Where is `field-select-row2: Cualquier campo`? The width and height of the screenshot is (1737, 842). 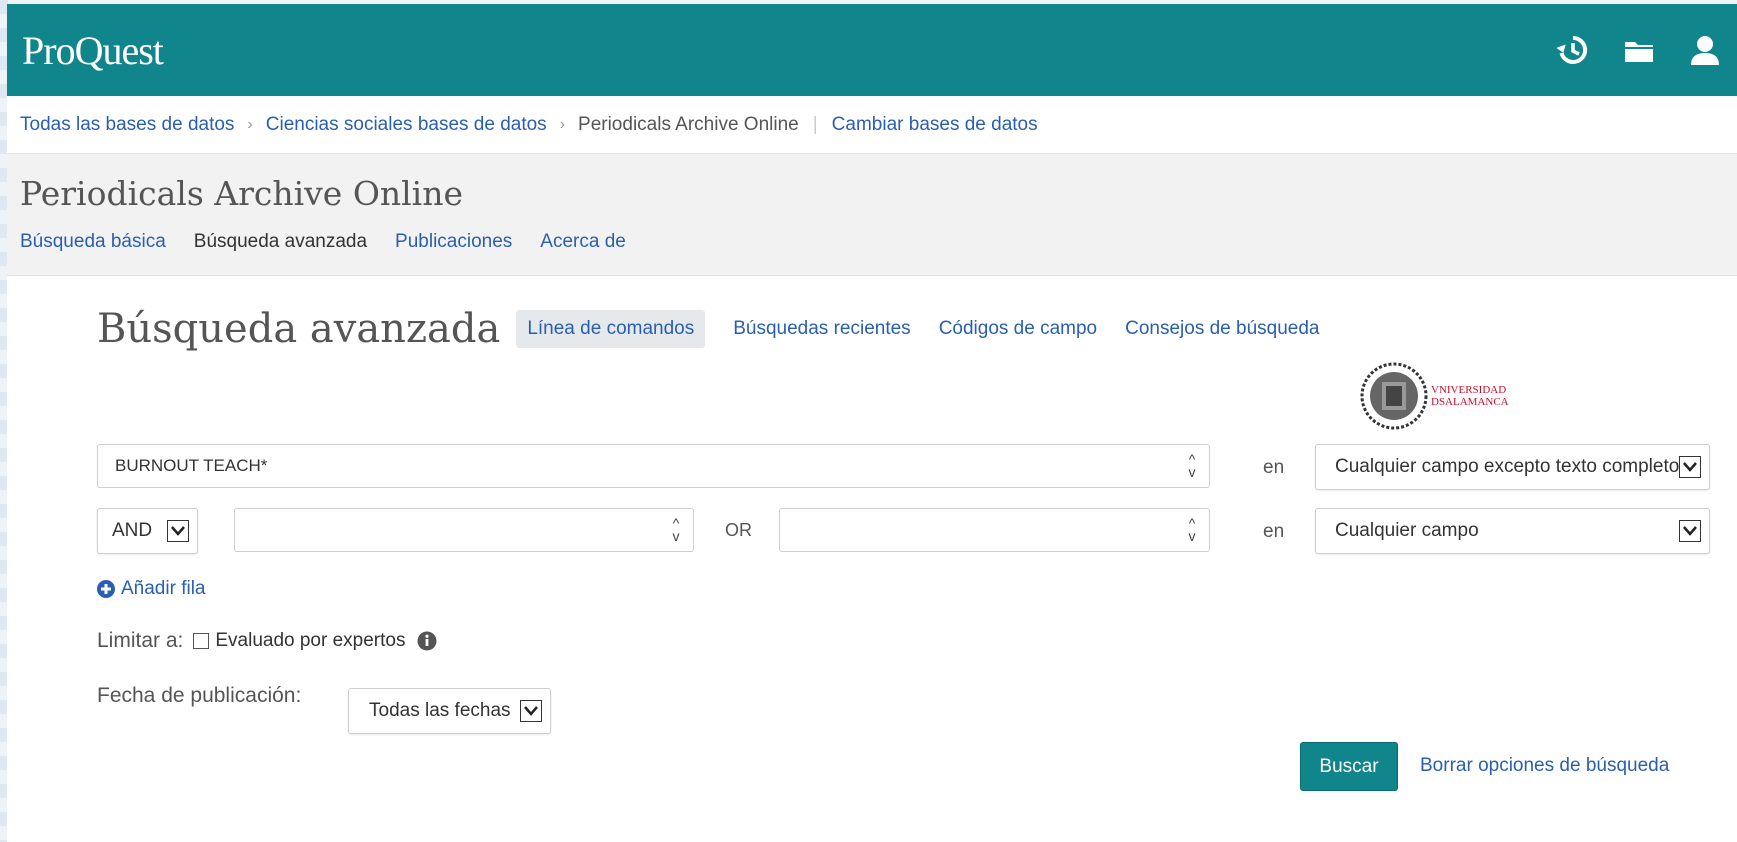
field-select-row2: Cualquier campo is located at coordinates (1512, 531).